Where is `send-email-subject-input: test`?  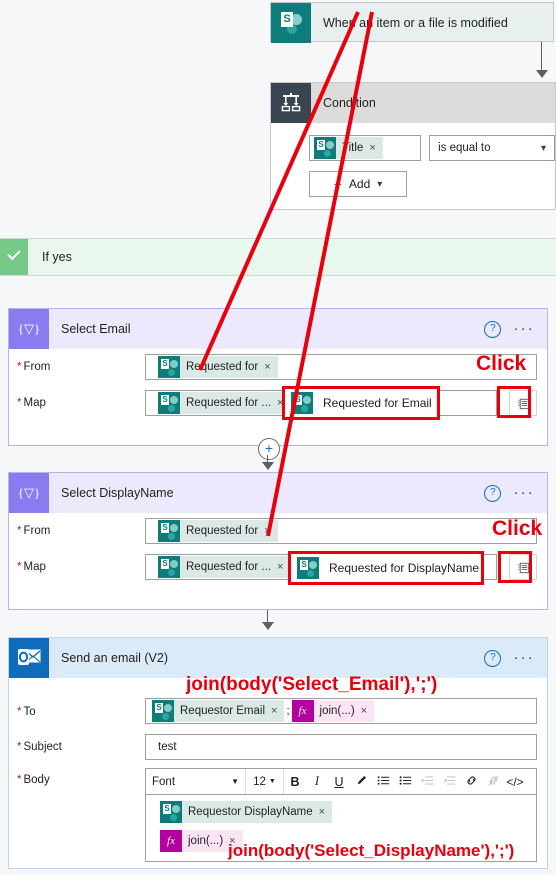
send-email-subject-input: test is located at coordinates (341, 747).